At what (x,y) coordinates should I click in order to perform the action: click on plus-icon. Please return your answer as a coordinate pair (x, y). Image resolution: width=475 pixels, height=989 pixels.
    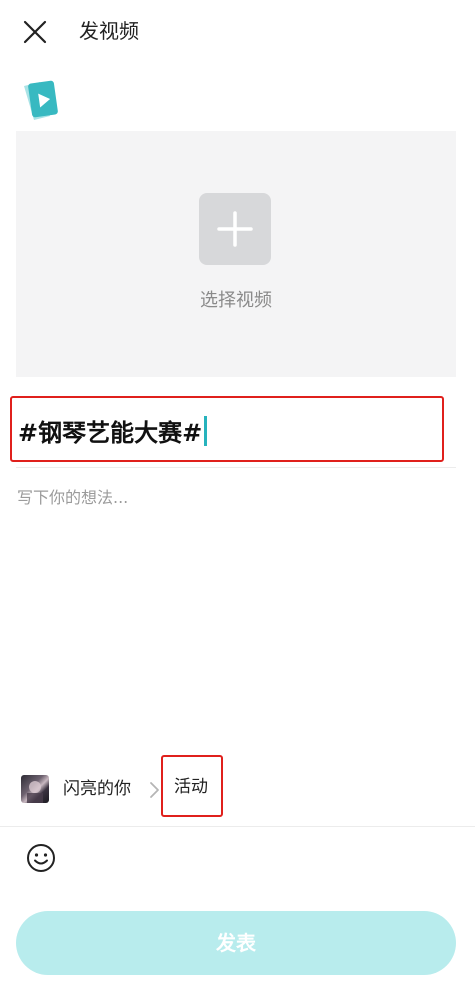
    Looking at the image, I should click on (235, 229).